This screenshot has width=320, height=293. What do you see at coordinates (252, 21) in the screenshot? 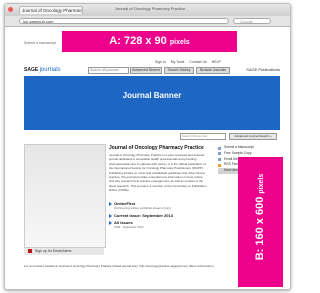
I see `browser-search-field: Google` at bounding box center [252, 21].